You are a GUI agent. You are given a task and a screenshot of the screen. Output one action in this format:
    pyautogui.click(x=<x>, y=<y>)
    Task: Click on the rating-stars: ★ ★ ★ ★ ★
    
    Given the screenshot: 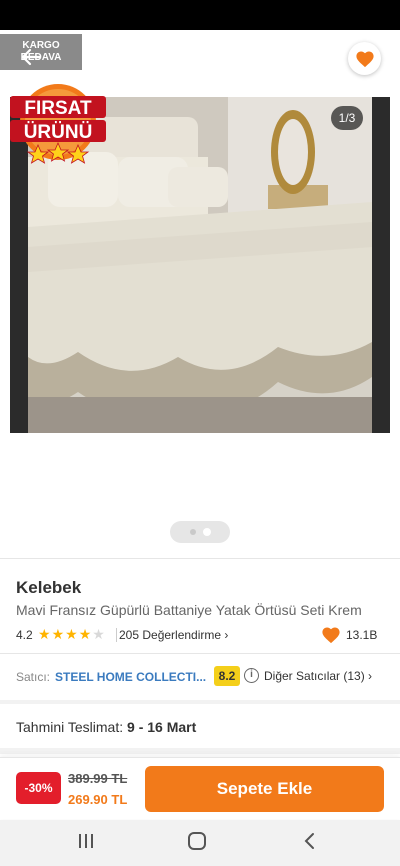 What is the action you would take?
    pyautogui.click(x=71, y=634)
    